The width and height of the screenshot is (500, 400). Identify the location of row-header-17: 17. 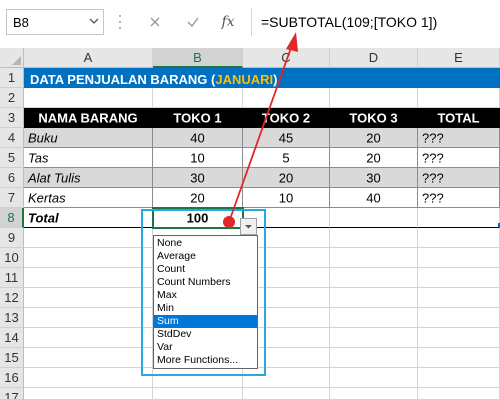
(12, 394).